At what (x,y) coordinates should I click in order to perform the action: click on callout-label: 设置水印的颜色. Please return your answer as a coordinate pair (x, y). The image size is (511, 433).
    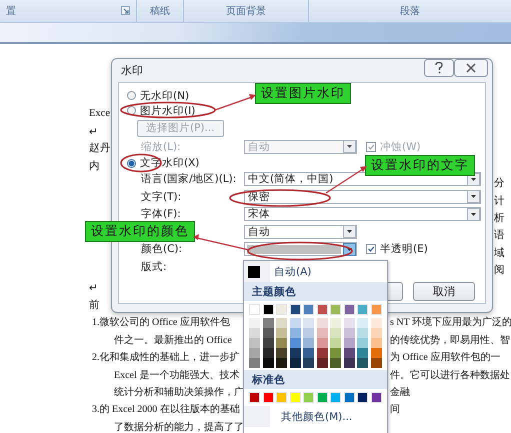
    Looking at the image, I should click on (140, 231).